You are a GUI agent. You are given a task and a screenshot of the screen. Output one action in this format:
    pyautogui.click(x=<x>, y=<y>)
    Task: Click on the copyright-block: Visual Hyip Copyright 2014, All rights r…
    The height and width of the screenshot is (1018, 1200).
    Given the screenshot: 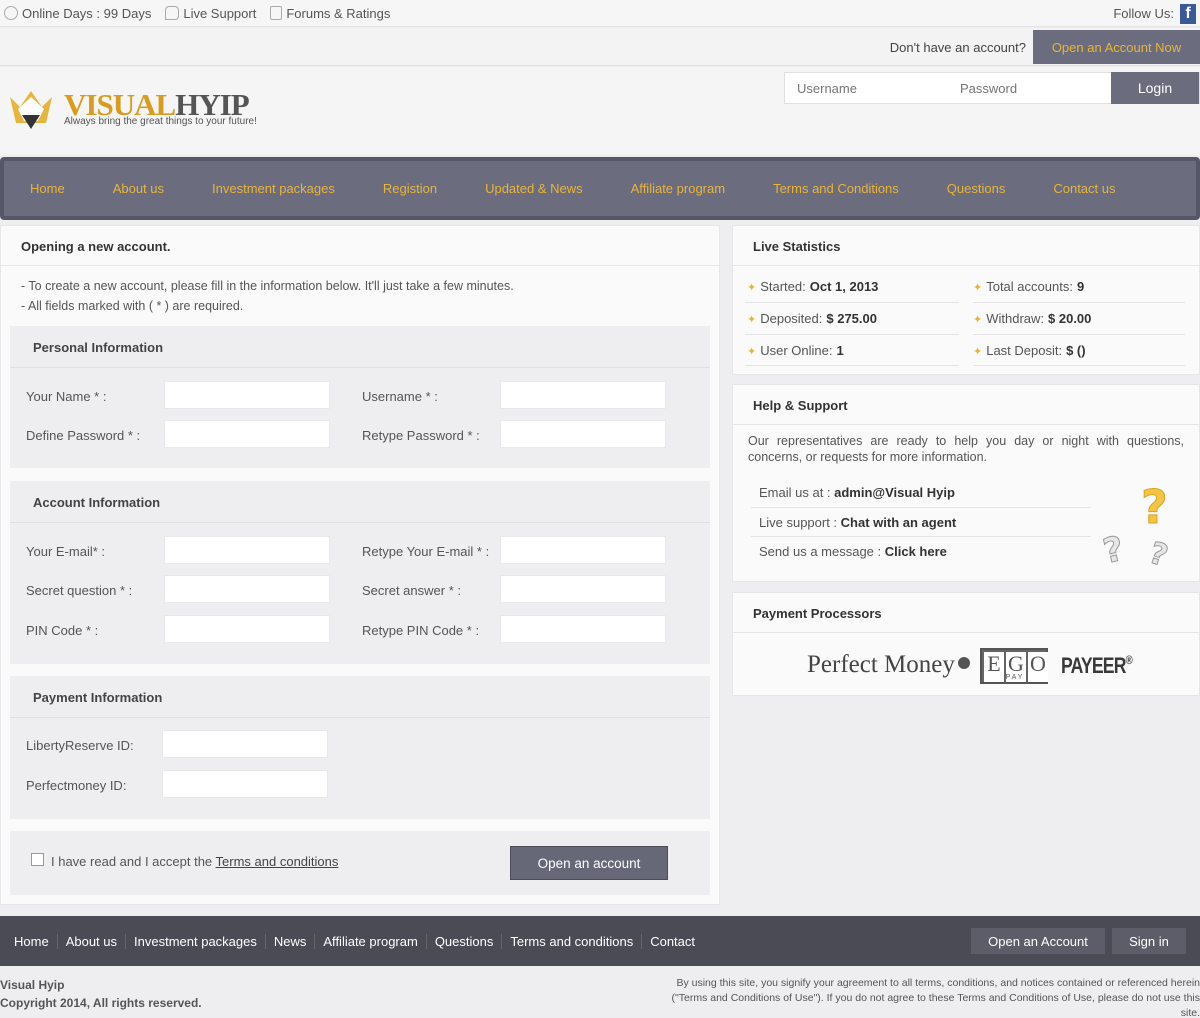 What is the action you would take?
    pyautogui.click(x=101, y=994)
    